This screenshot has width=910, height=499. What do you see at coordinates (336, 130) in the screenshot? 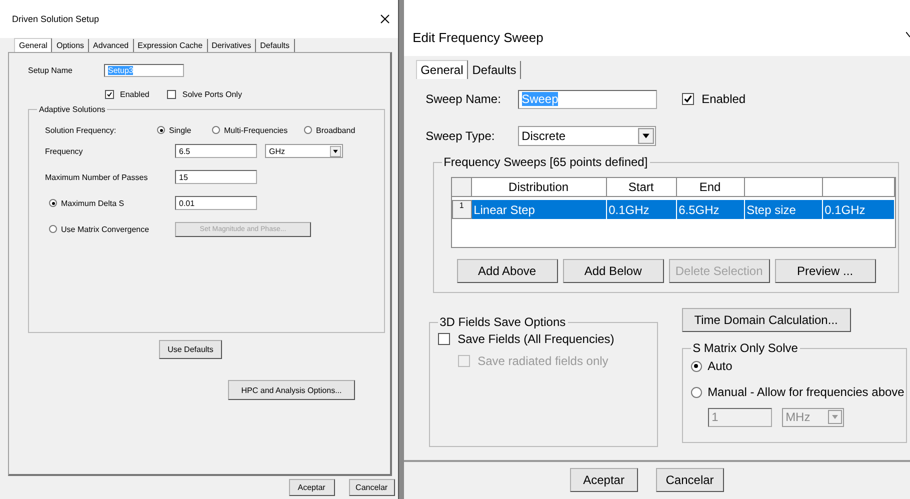
I see `radio-label: Broadband` at bounding box center [336, 130].